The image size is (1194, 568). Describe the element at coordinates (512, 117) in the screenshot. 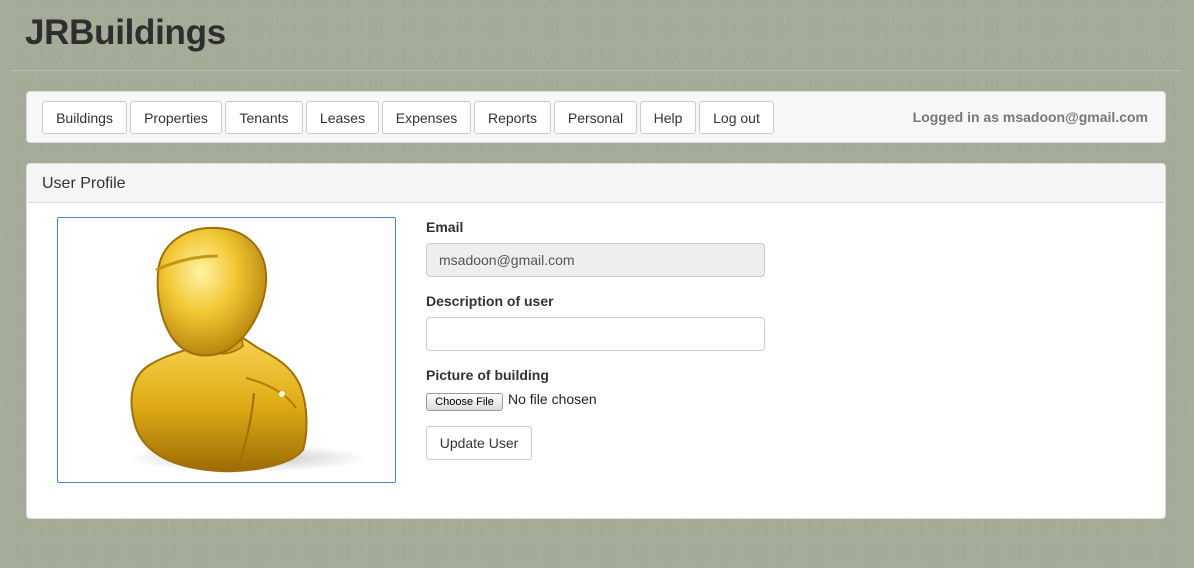

I see `nav-reports-button: Reports` at that location.